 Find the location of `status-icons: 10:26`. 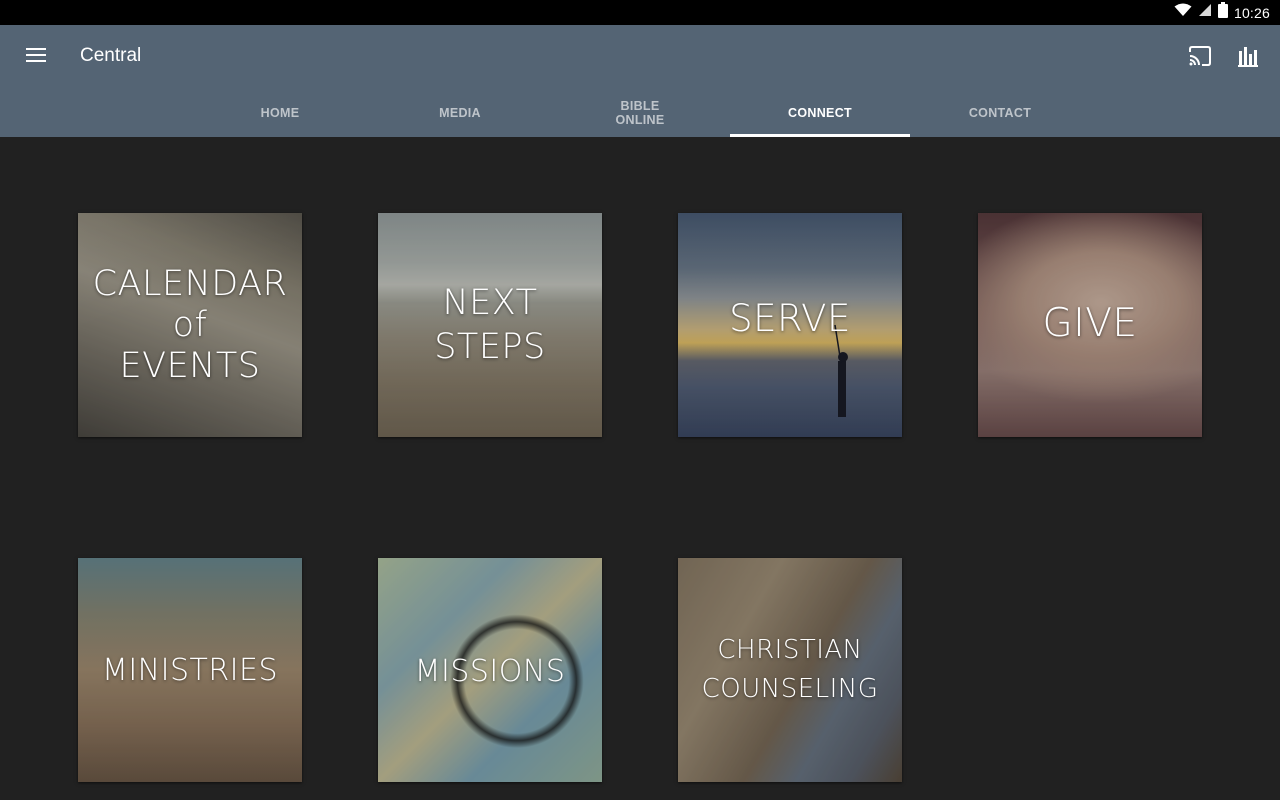

status-icons: 10:26 is located at coordinates (1222, 12).